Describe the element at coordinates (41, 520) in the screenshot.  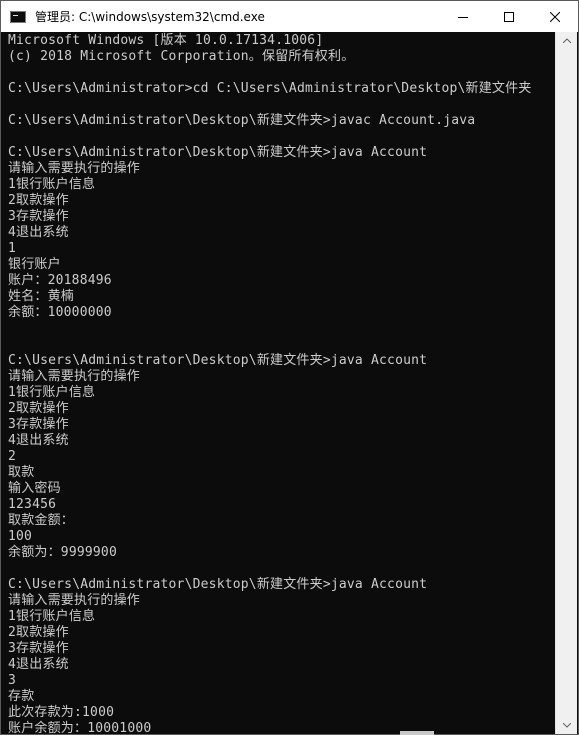
I see `console-line: 取款金额：` at that location.